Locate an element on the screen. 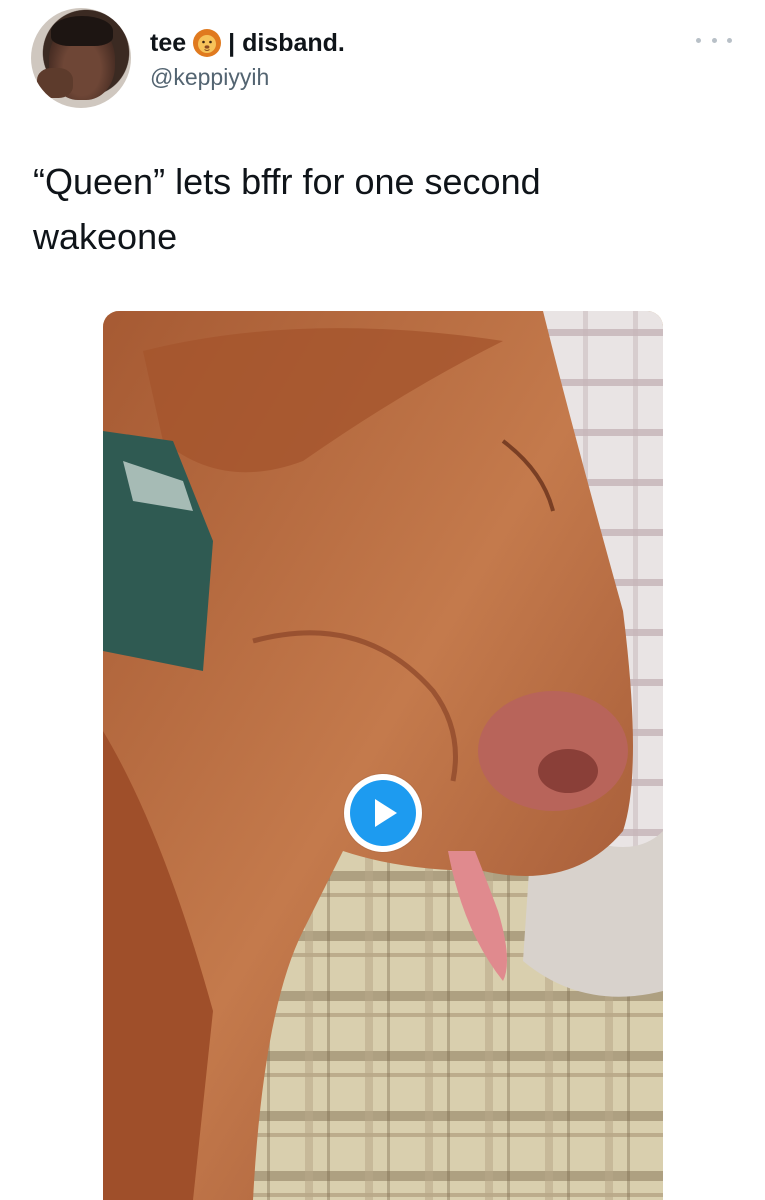  play-icon is located at coordinates (383, 813).